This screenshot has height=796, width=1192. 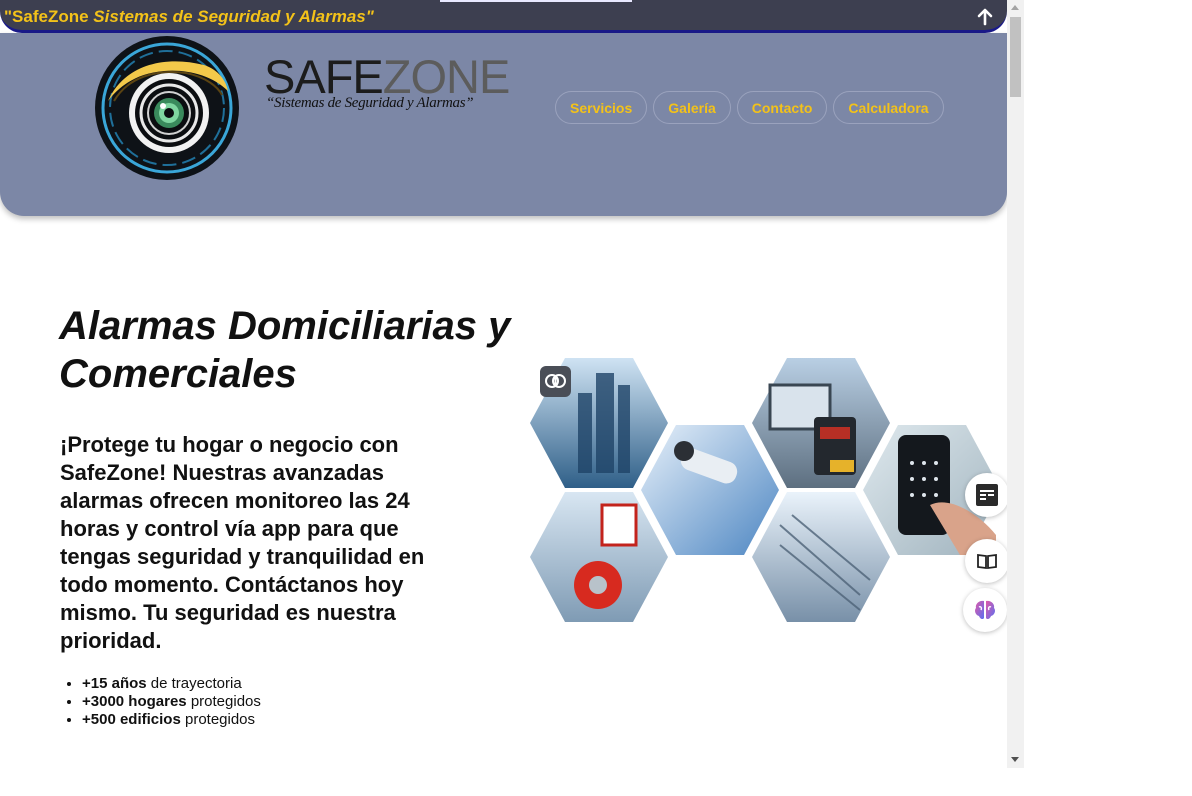 I want to click on reader-mode-icon, so click(x=987, y=495).